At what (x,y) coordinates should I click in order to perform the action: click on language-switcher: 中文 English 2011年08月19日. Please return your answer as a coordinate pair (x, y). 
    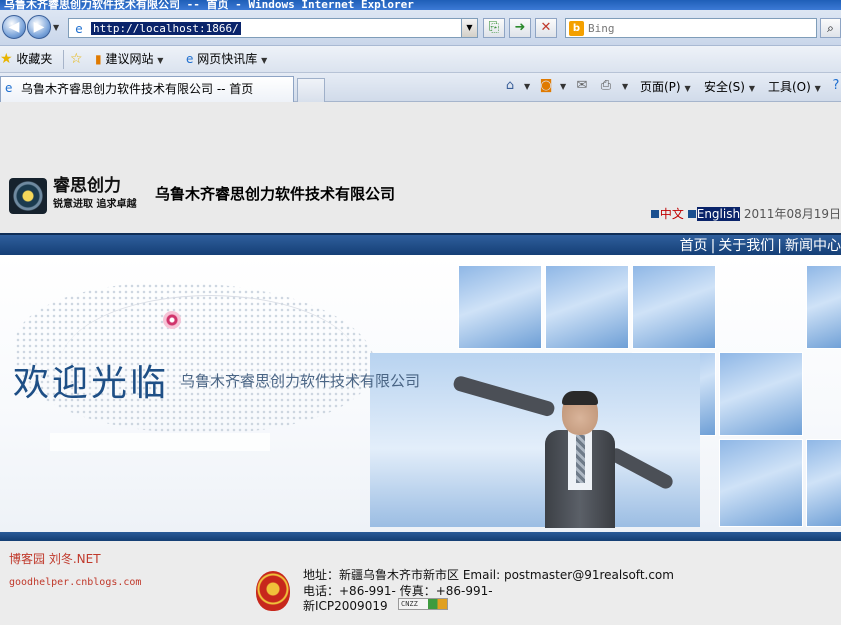
    Looking at the image, I should click on (745, 214).